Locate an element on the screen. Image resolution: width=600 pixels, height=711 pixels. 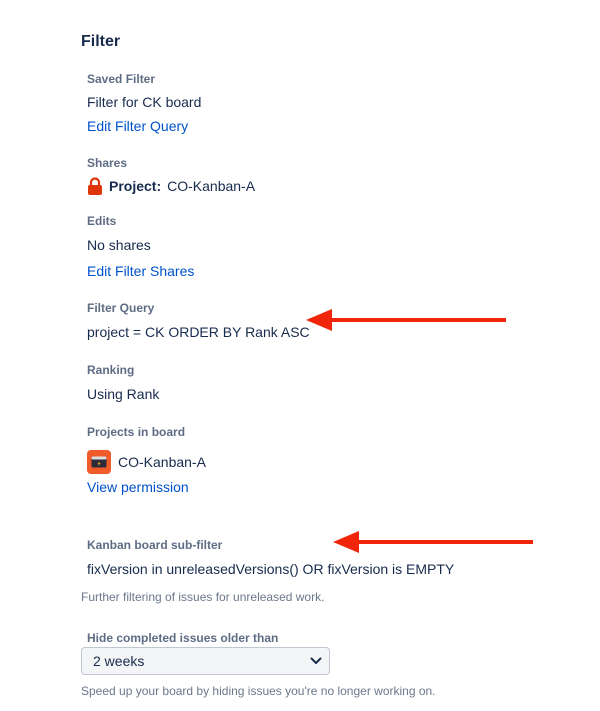
shares-row: Project: CO-Kanban-A is located at coordinates (171, 186).